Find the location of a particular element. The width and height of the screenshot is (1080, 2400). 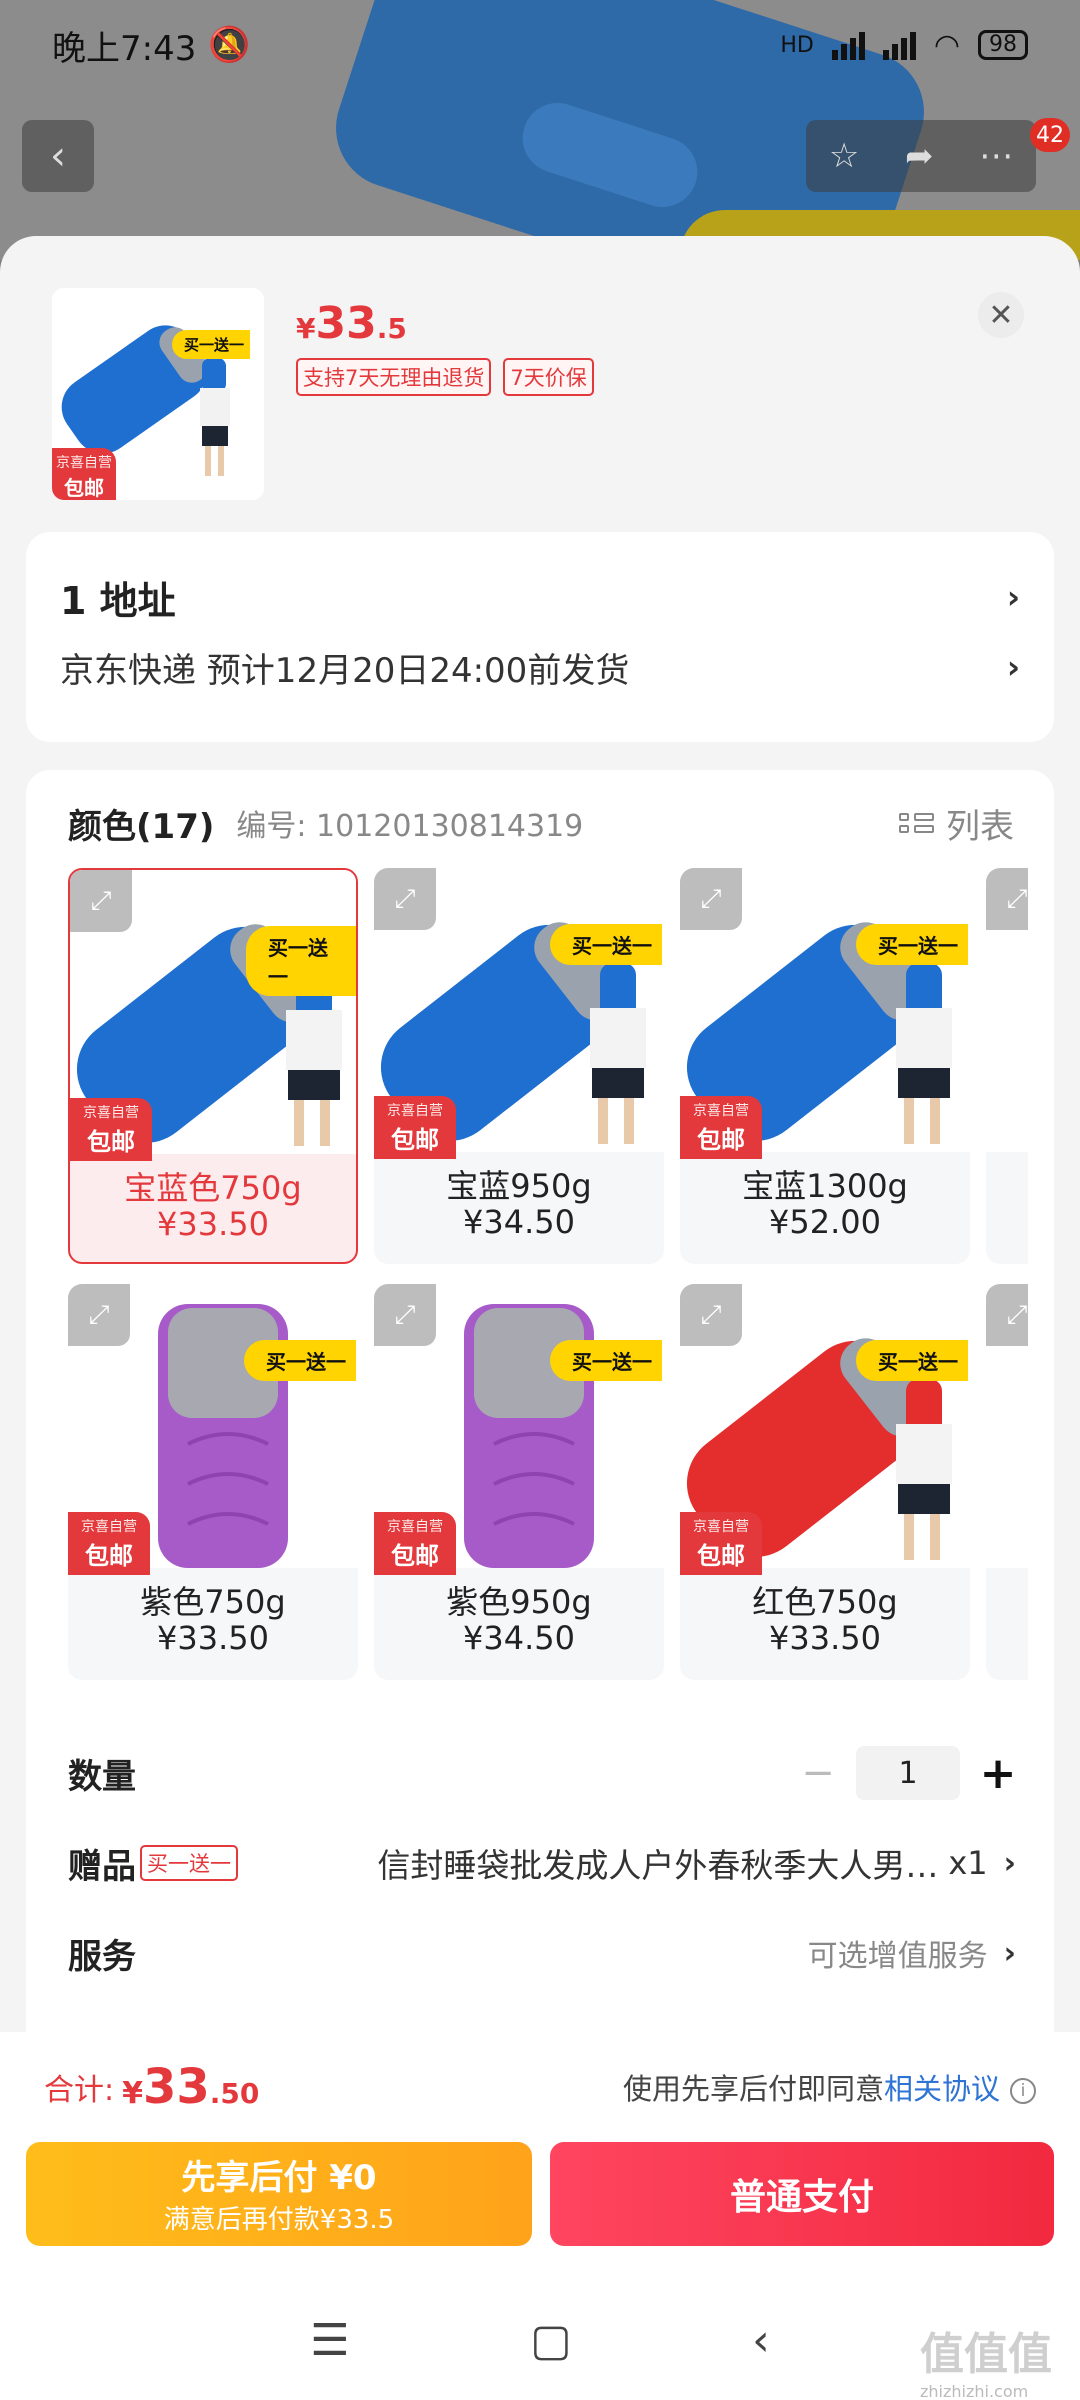

sku-name: 紫色750g is located at coordinates (213, 1602).